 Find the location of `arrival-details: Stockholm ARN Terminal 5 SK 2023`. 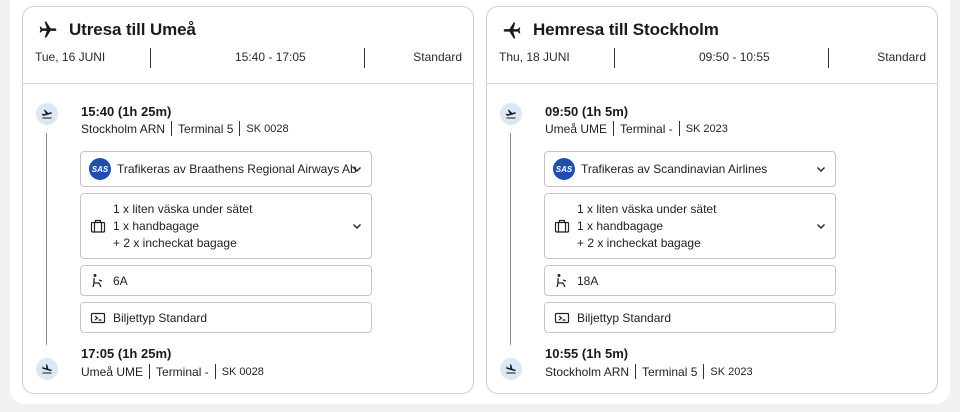

arrival-details: Stockholm ARN Terminal 5 SK 2023 is located at coordinates (649, 371).